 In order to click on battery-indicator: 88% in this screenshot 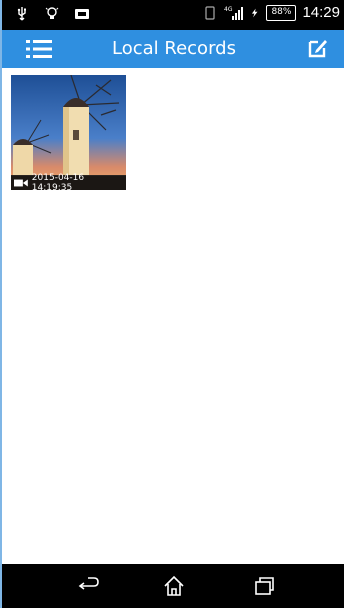, I will do `click(281, 12)`.